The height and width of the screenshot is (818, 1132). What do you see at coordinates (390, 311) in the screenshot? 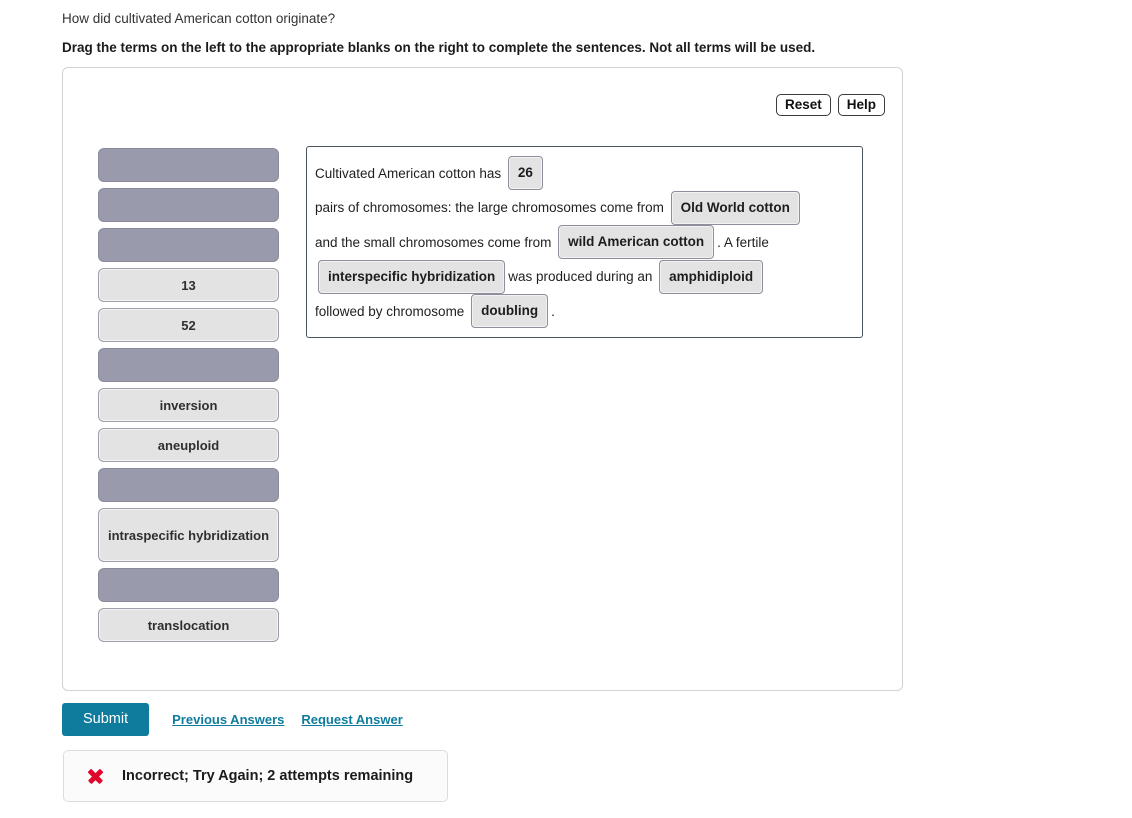
I see `sentence-text: followed by chromosome` at bounding box center [390, 311].